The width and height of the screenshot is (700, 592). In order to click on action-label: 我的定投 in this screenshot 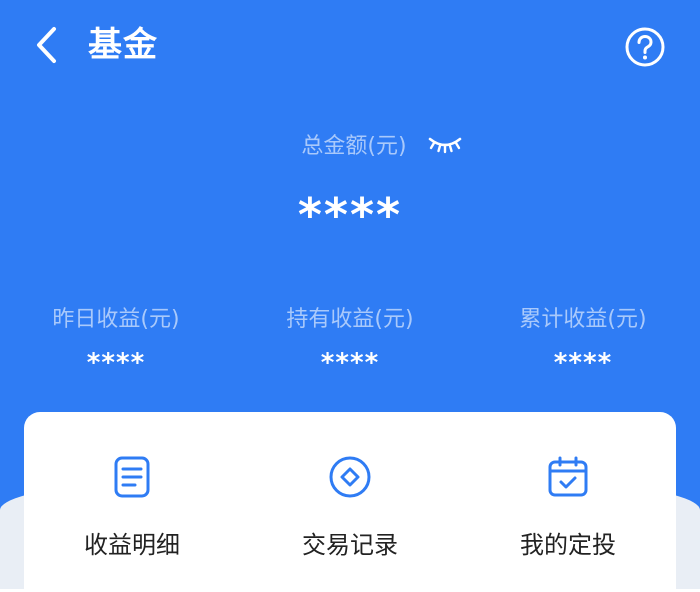, I will do `click(568, 545)`.